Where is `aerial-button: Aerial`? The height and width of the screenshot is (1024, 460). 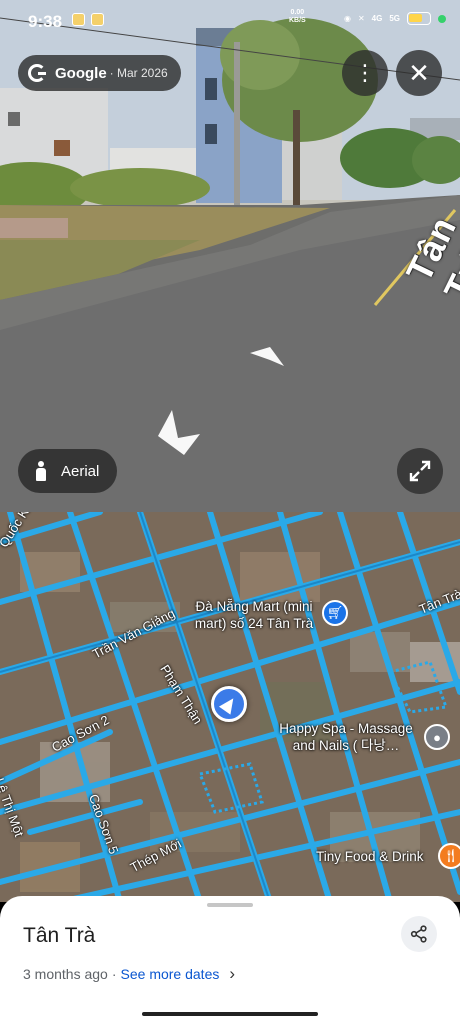 aerial-button: Aerial is located at coordinates (67, 471).